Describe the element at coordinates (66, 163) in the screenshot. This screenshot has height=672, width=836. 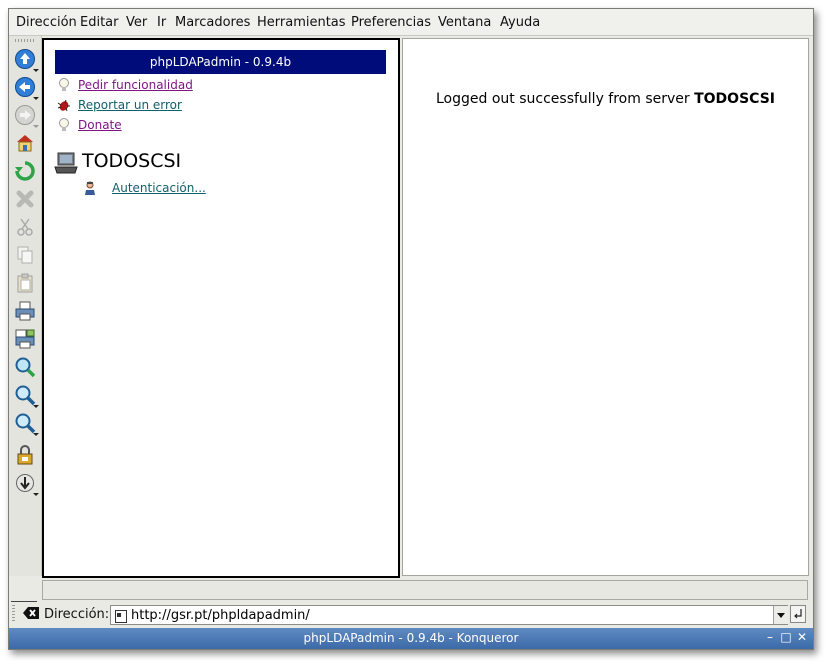
I see `server-computer-icon` at that location.